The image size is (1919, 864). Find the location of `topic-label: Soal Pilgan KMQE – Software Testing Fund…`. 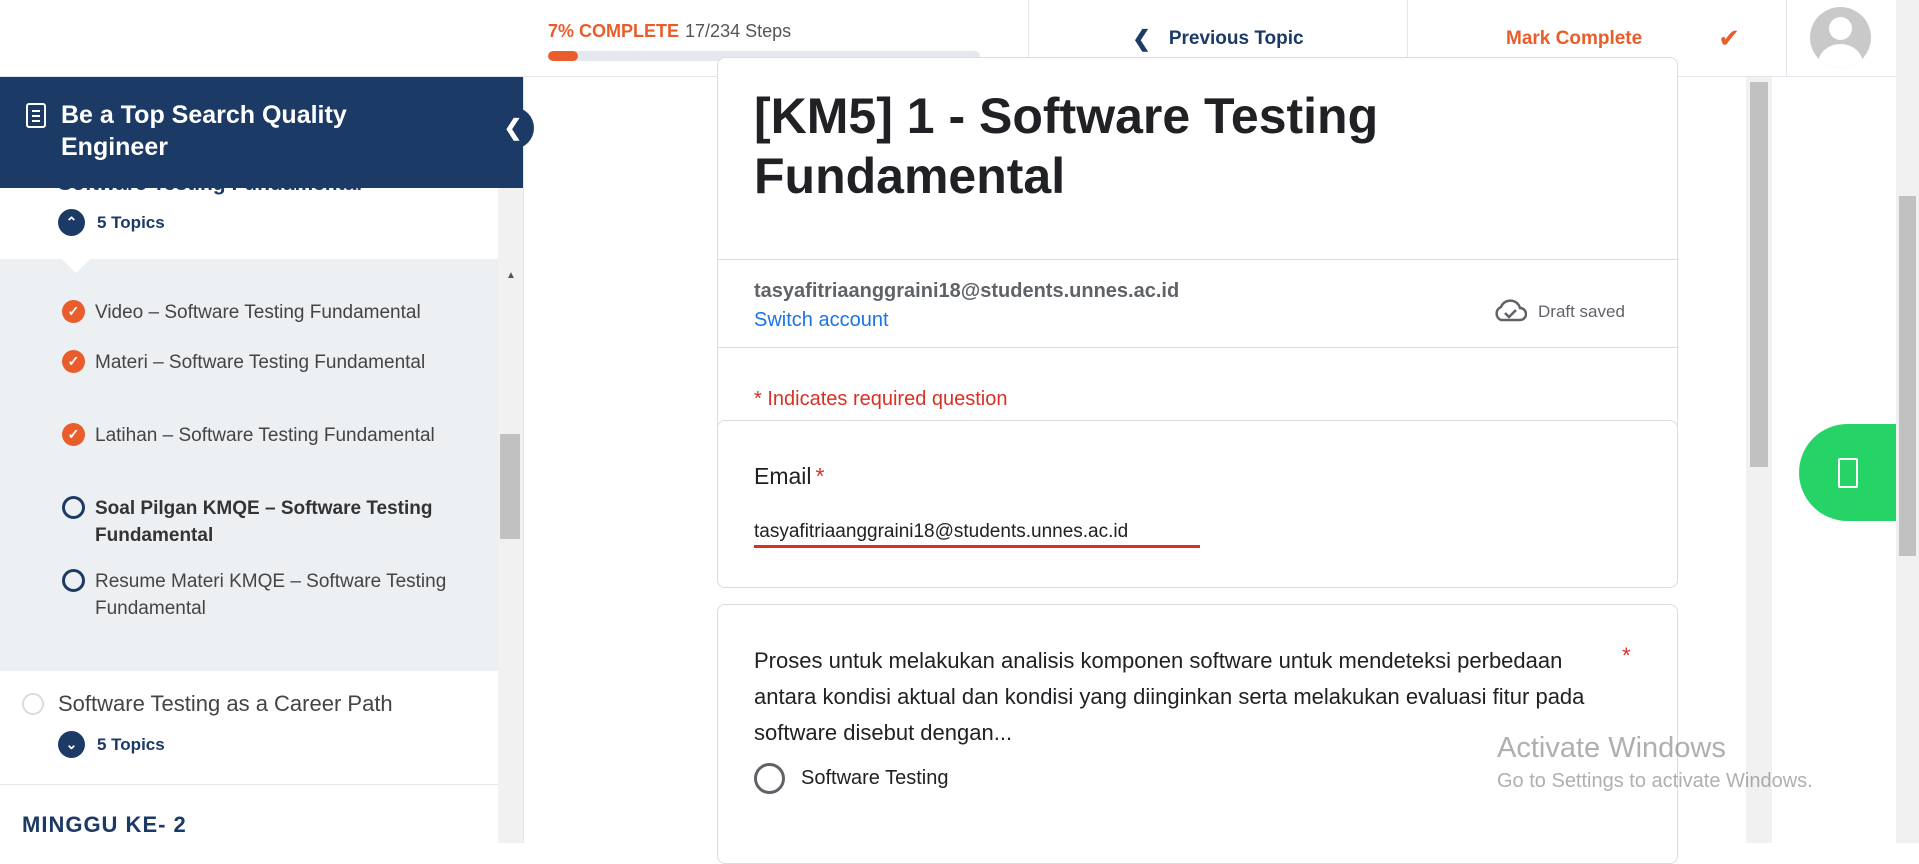

topic-label: Soal Pilgan KMQE – Software Testing Fund… is located at coordinates (264, 522).